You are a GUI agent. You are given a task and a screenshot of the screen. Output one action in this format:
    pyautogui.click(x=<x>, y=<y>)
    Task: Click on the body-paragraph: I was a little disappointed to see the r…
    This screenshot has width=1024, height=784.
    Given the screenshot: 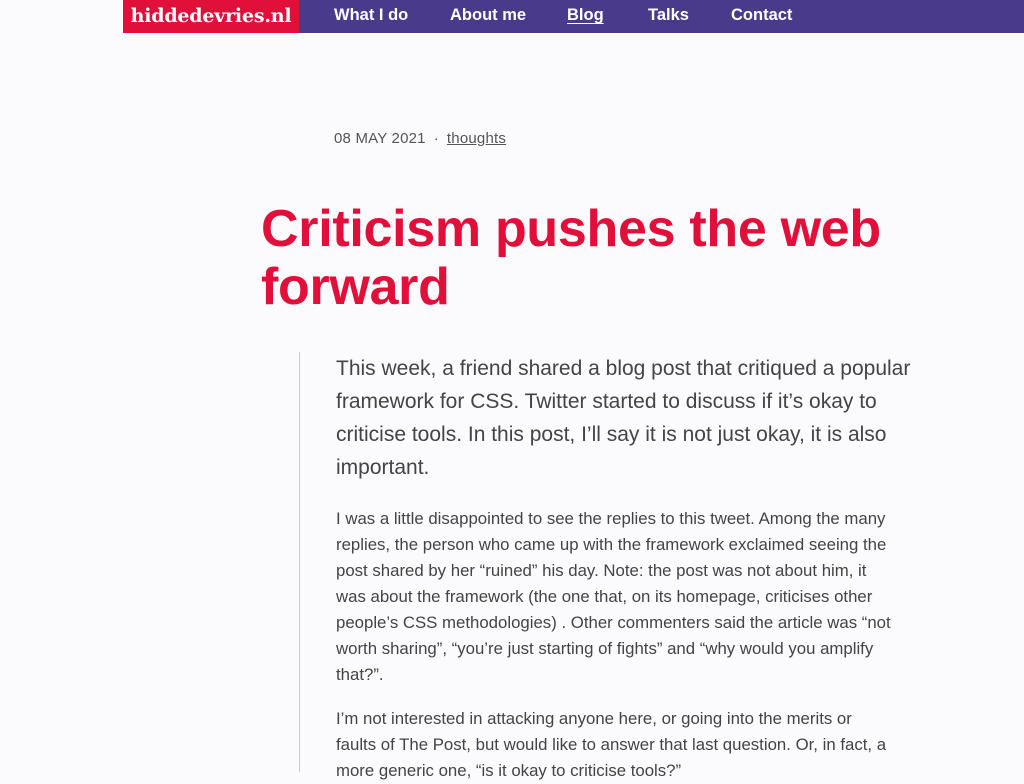 What is the action you would take?
    pyautogui.click(x=613, y=596)
    